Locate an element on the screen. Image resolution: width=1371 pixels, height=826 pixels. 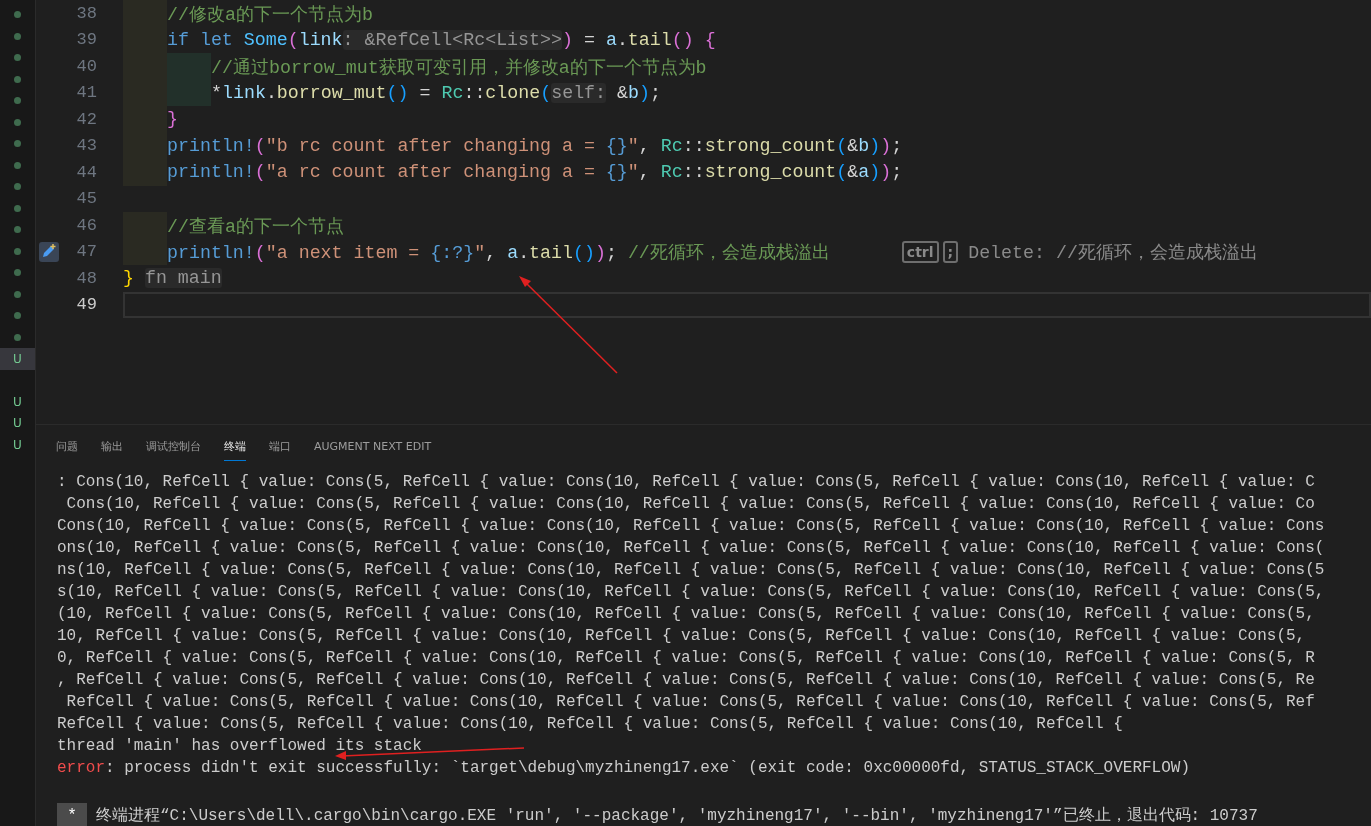
code-line: //修改a的下一个节点为b is located at coordinates (270, 14).